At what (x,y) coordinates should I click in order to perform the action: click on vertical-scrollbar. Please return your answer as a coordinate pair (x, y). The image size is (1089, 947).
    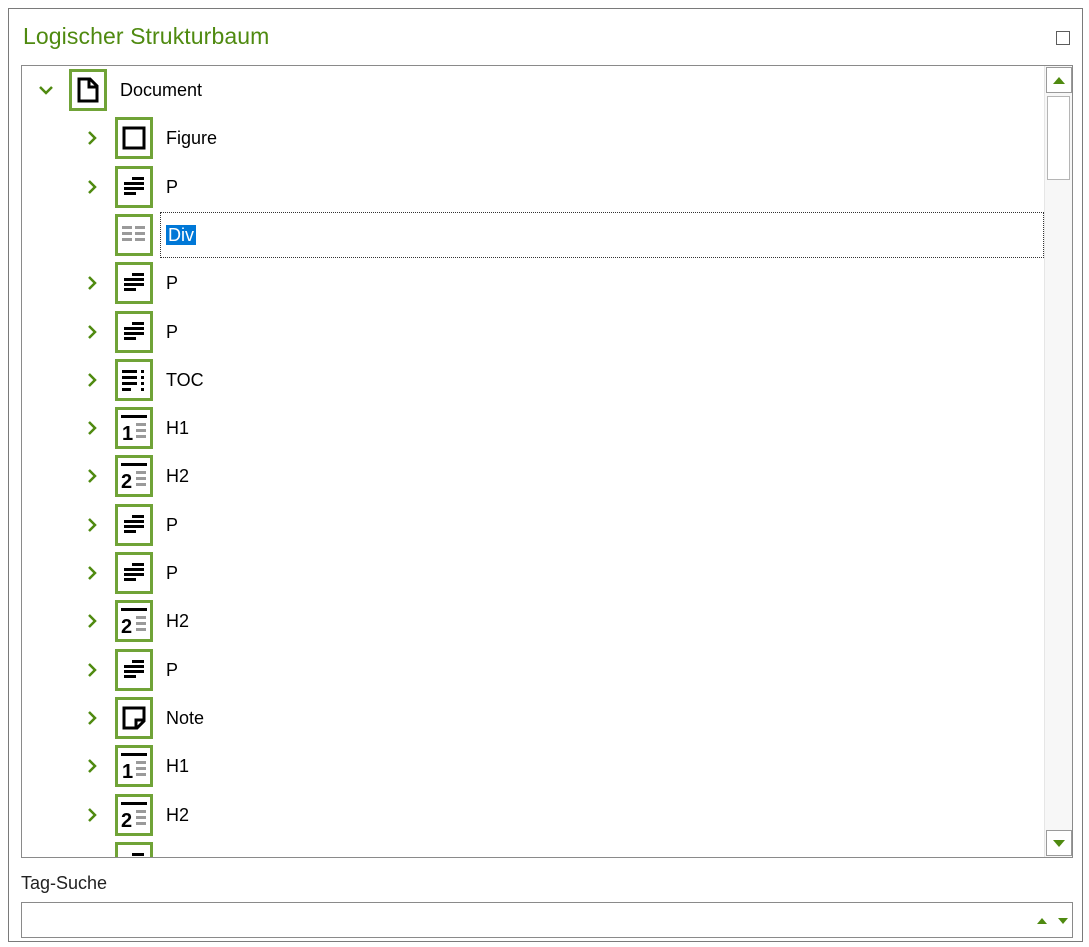
    Looking at the image, I should click on (1058, 461).